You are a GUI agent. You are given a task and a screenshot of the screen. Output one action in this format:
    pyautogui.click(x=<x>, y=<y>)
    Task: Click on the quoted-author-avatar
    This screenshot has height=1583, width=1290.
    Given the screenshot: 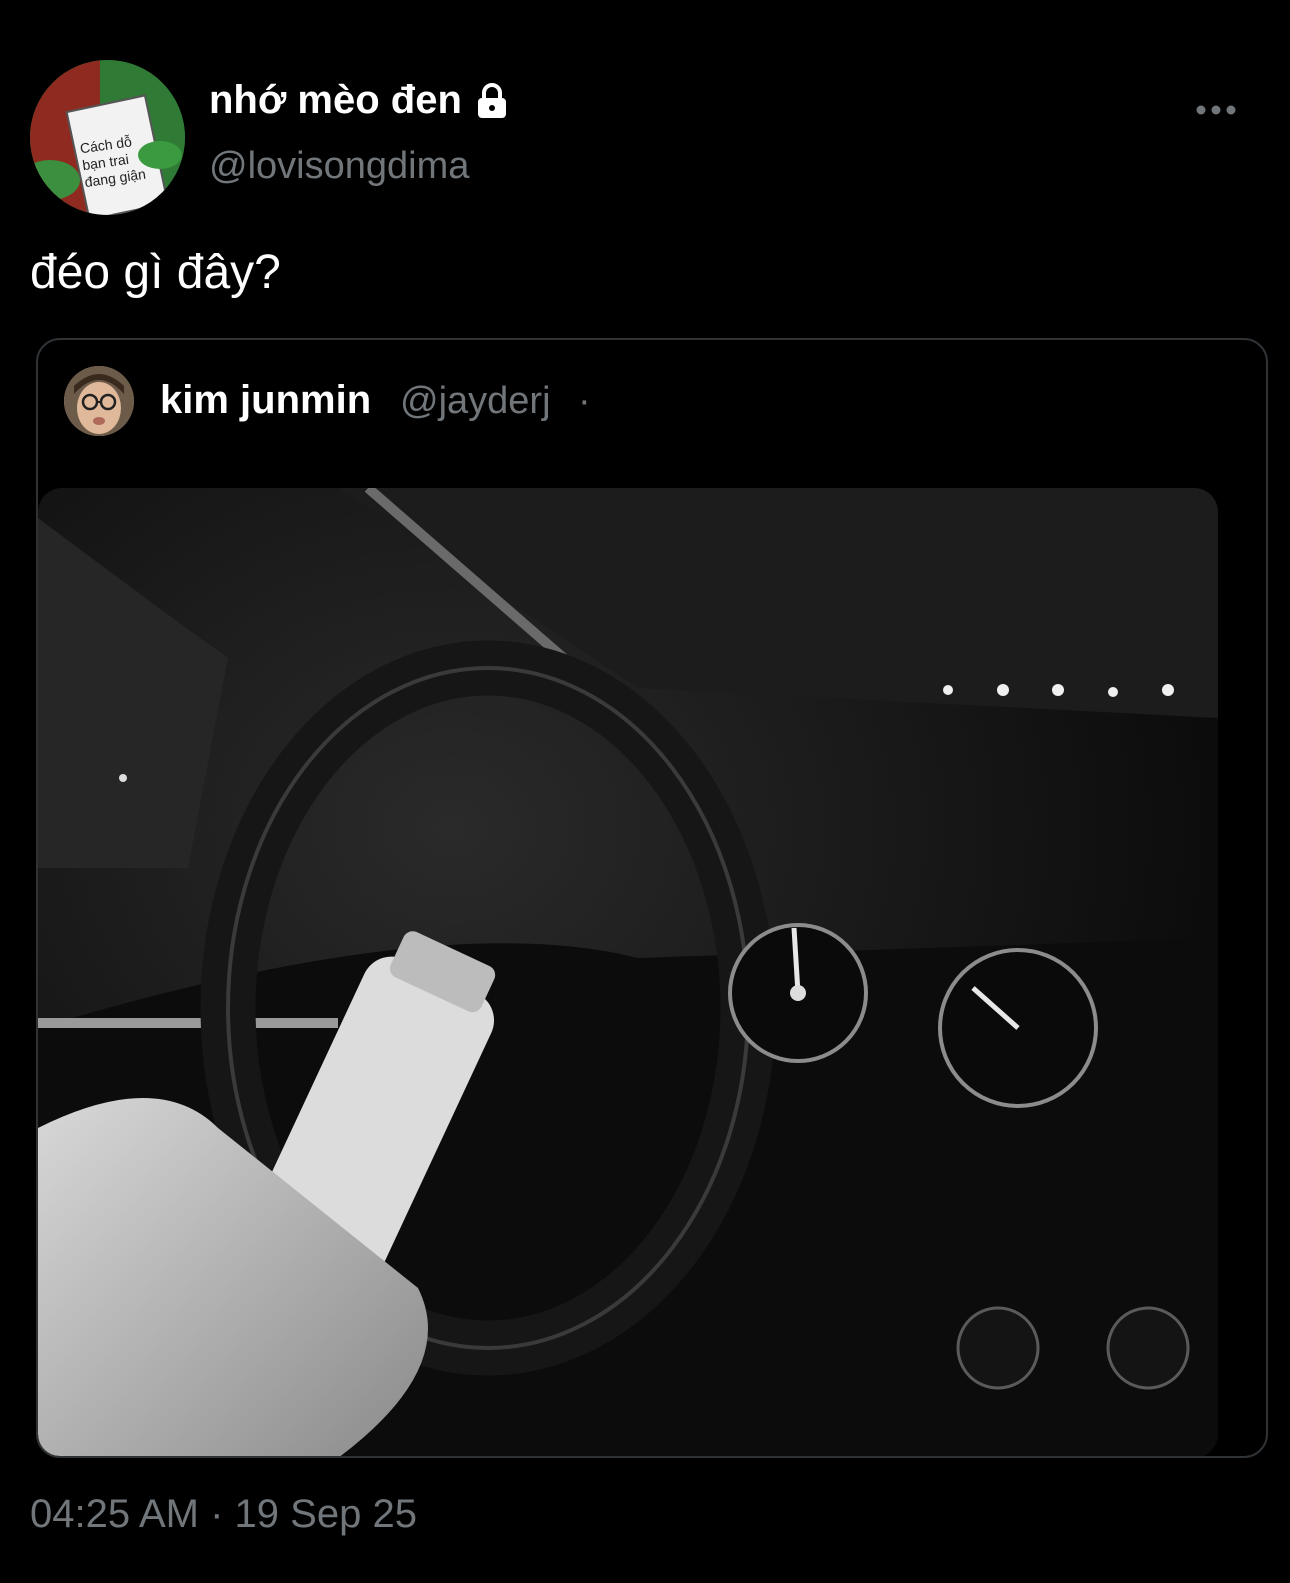 What is the action you would take?
    pyautogui.click(x=99, y=401)
    